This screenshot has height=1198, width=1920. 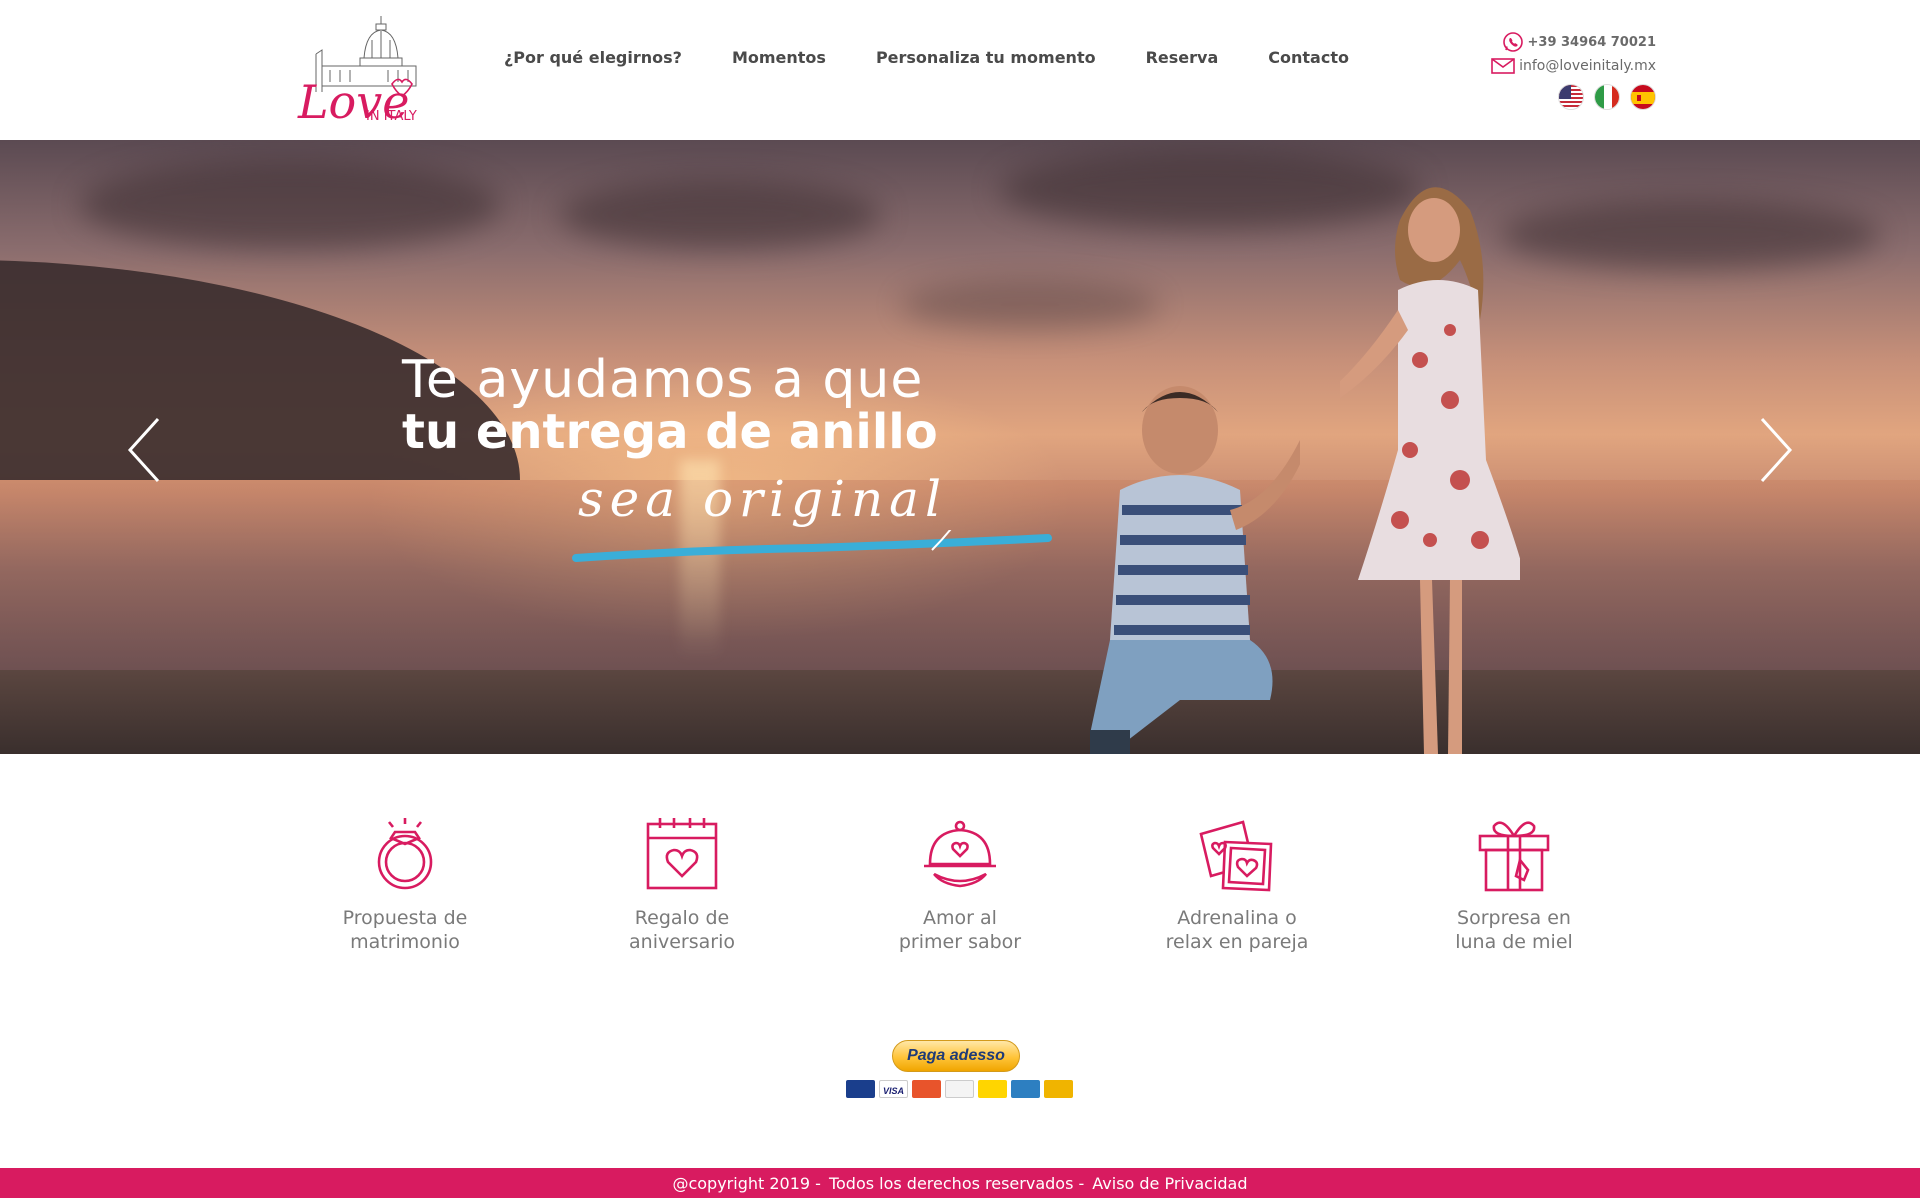 I want to click on service-regalo: Regalo de aniversario, so click(x=682, y=884).